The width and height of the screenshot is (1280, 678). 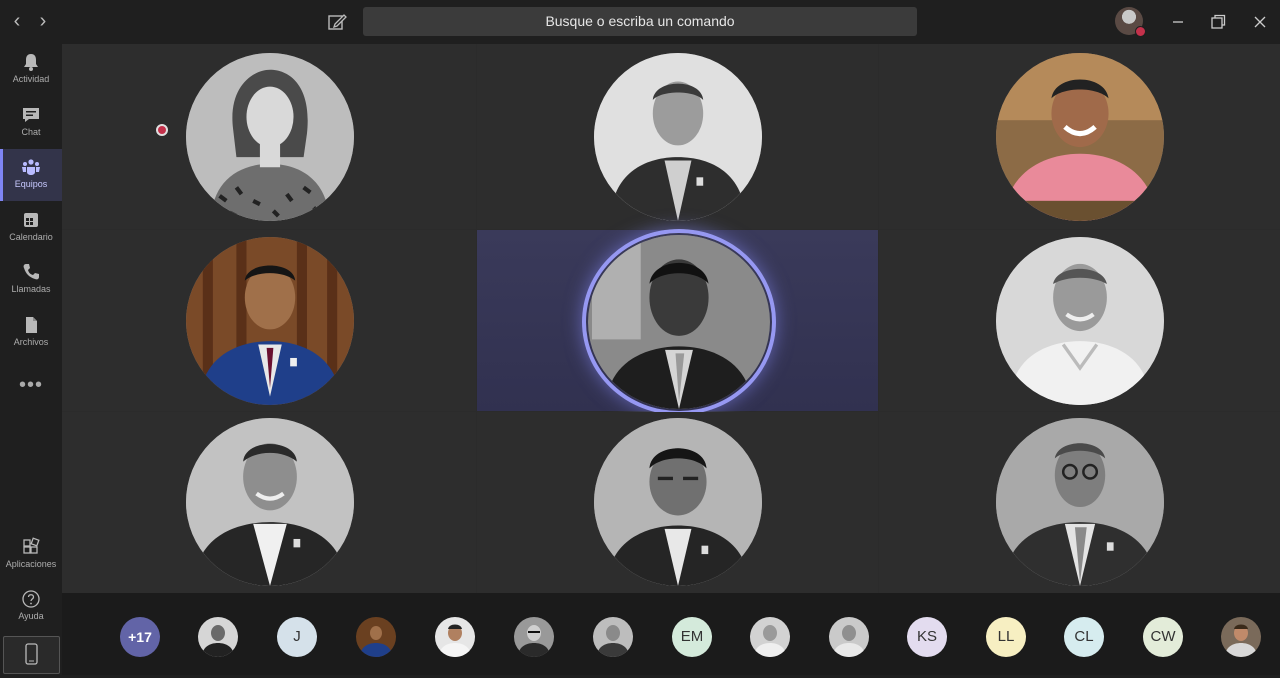 What do you see at coordinates (1140, 31) in the screenshot?
I see `status-busy-icon` at bounding box center [1140, 31].